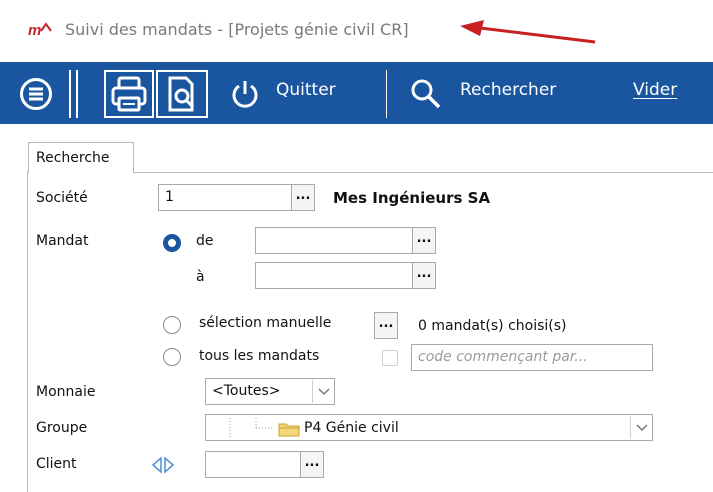 The height and width of the screenshot is (492, 713). I want to click on mandat-to-input, so click(334, 275).